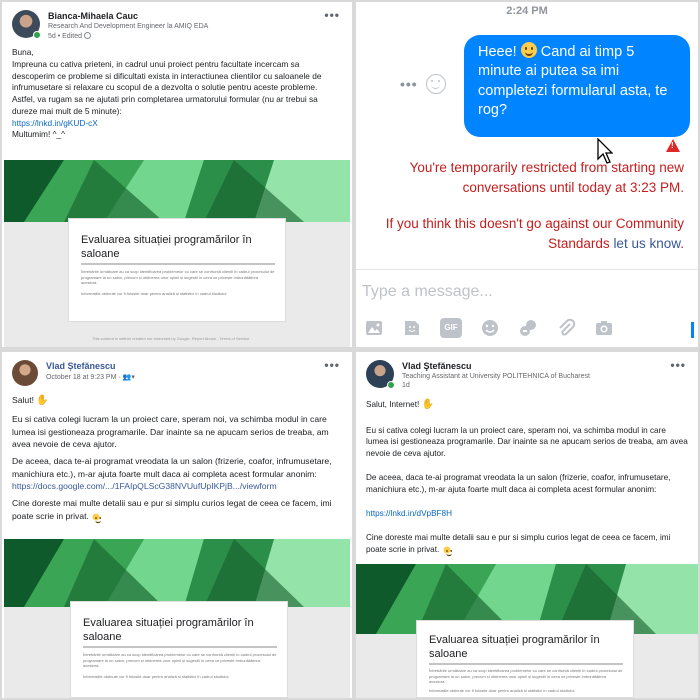 The width and height of the screenshot is (700, 700). I want to click on post-meta: 5d • Edited, so click(69, 36).